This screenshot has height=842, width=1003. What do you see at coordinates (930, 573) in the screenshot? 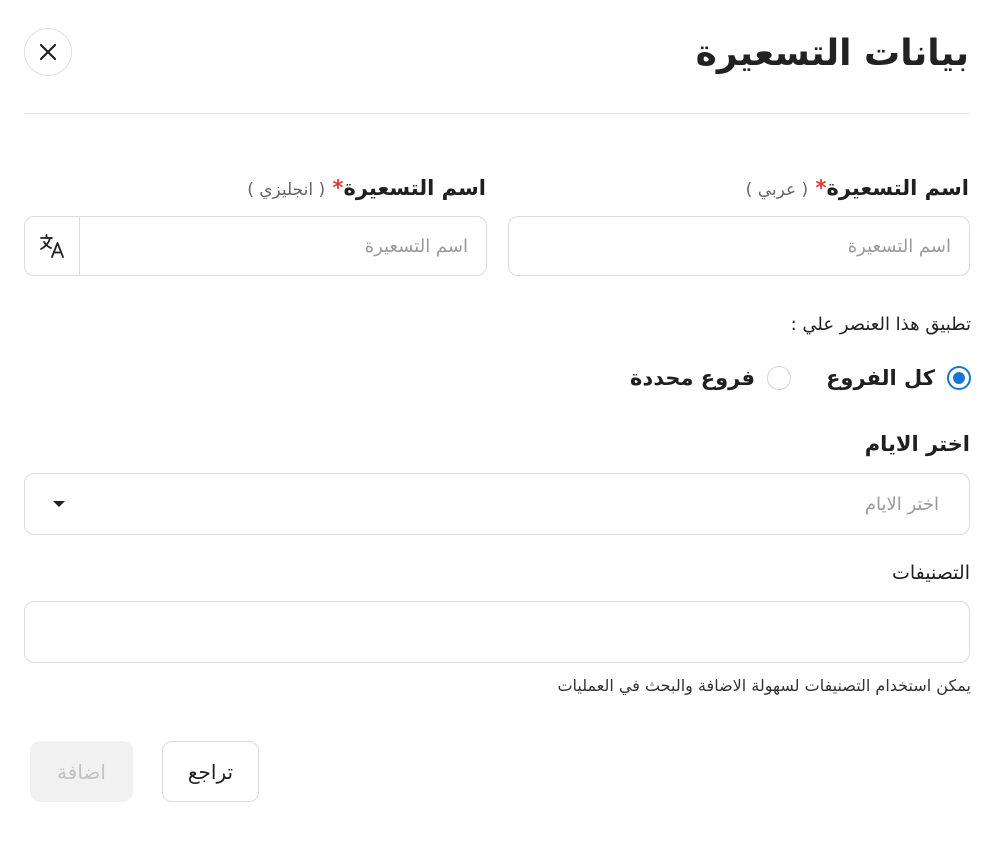
I see `tags-label: التصنيفات` at bounding box center [930, 573].